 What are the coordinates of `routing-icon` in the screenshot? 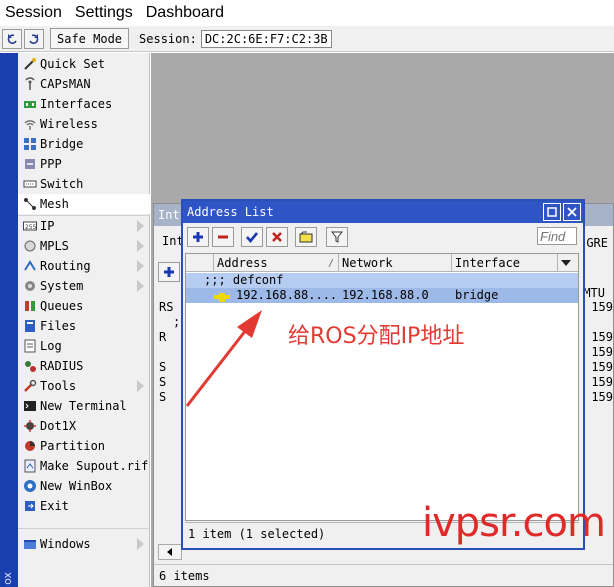 It's located at (30, 266).